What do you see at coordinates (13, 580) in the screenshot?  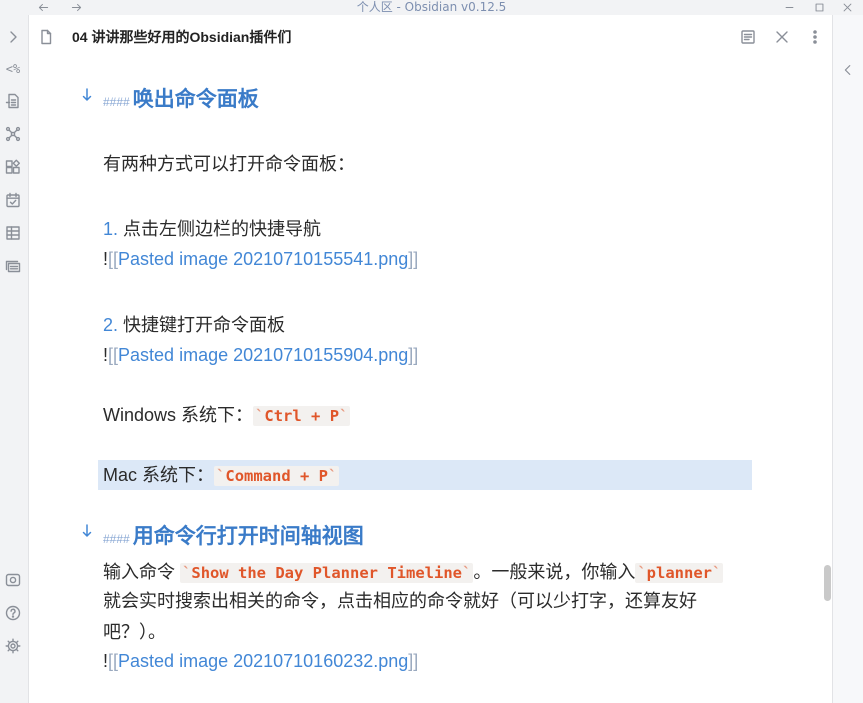 I see `vault-icon` at bounding box center [13, 580].